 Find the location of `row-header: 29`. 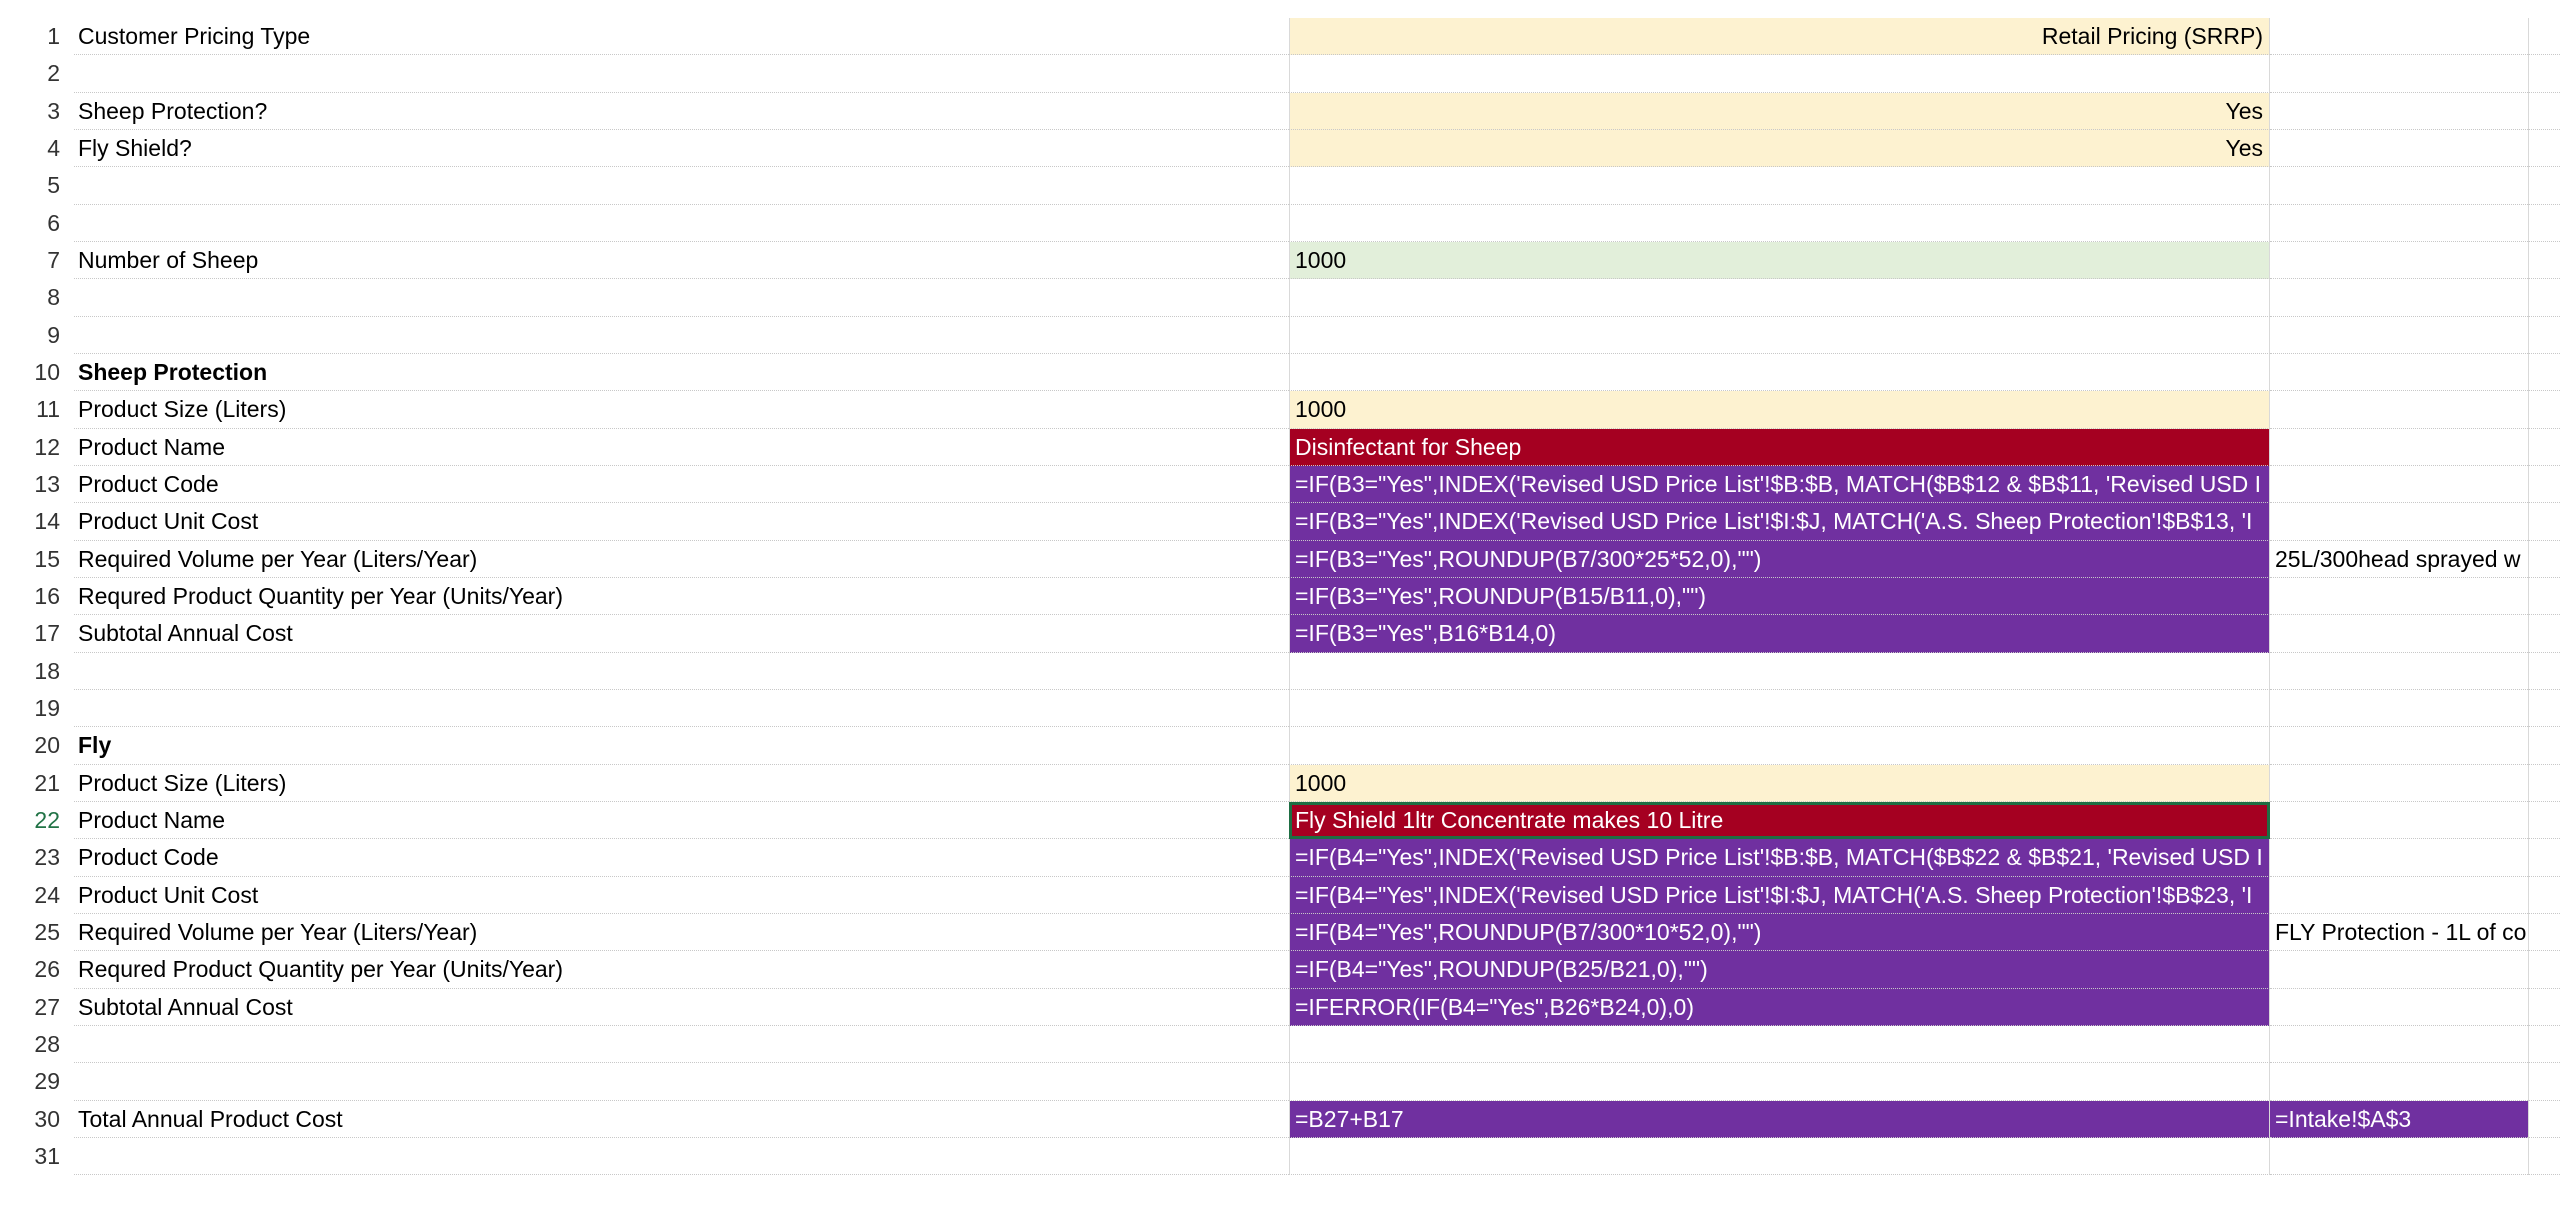

row-header: 29 is located at coordinates (30, 1081).